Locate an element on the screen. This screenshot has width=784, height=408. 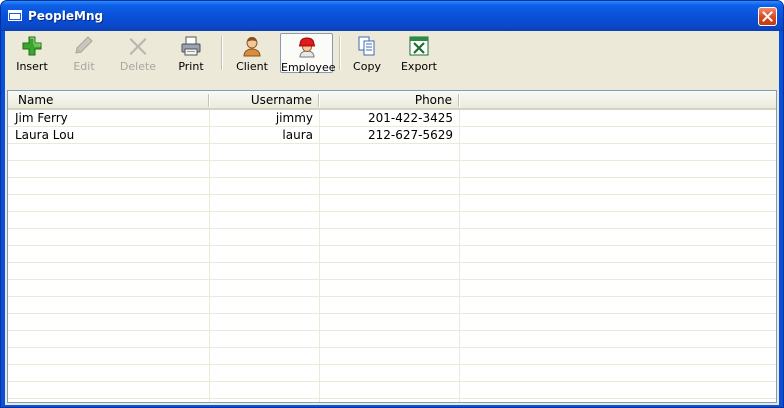
column-header-username: Username is located at coordinates (267, 100).